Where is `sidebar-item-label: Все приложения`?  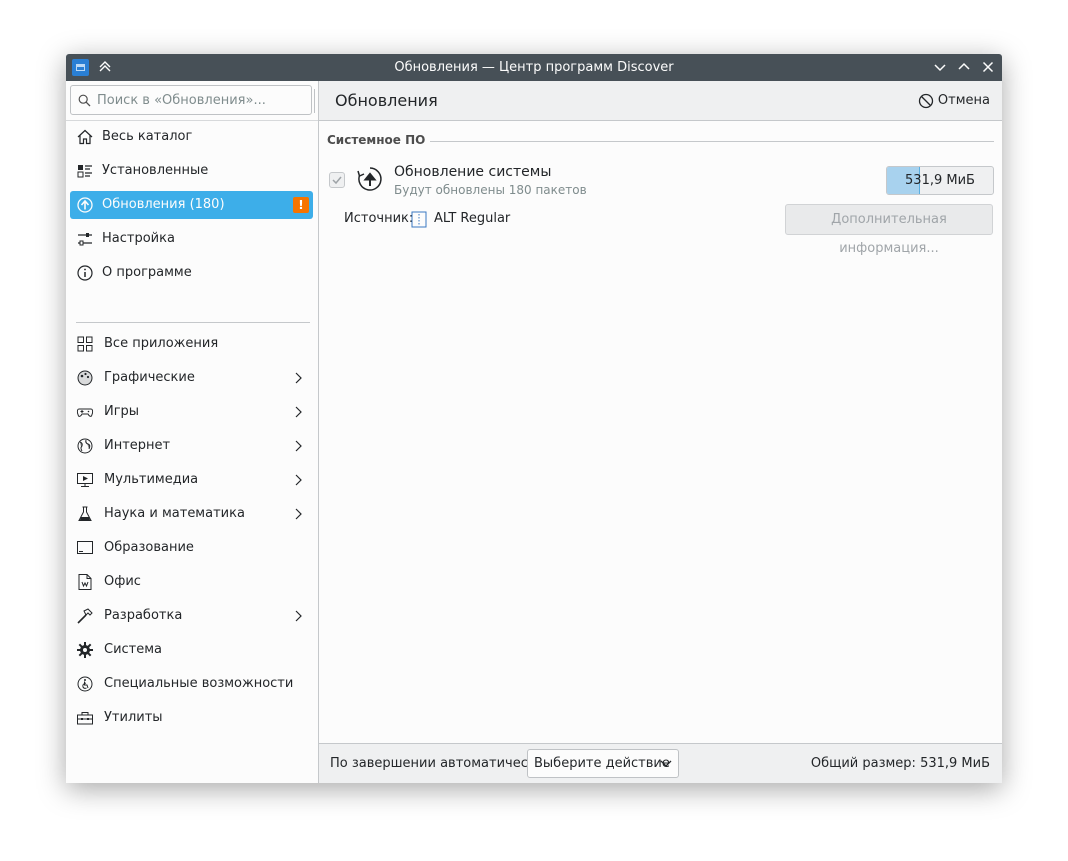 sidebar-item-label: Все приложения is located at coordinates (161, 343).